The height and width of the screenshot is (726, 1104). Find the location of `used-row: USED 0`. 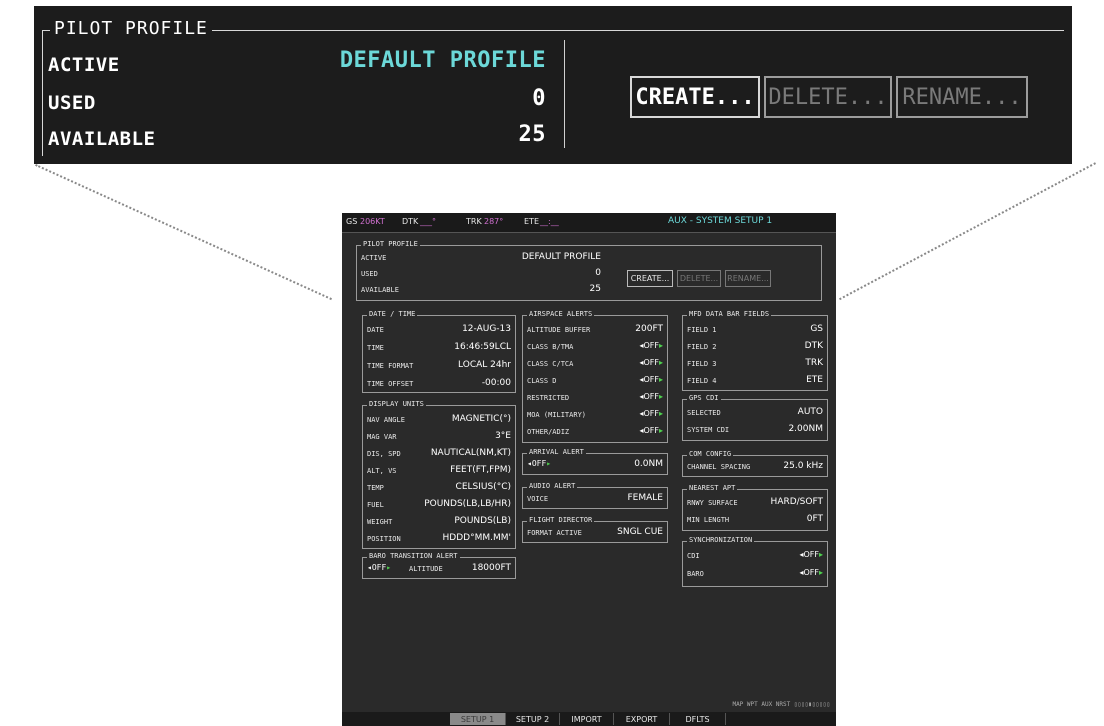

used-row: USED 0 is located at coordinates (481, 274).